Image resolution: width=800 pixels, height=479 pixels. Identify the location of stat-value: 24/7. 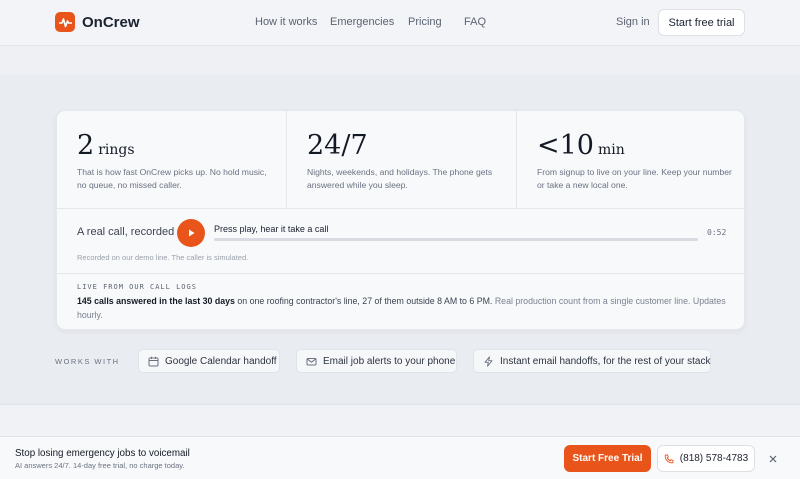
(337, 145).